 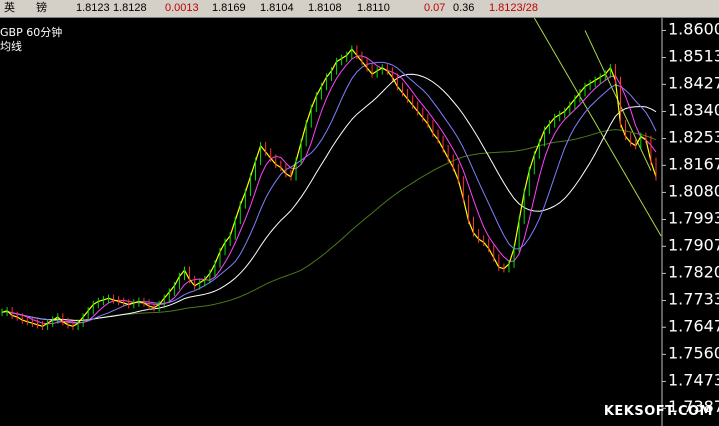 I want to click on y-tick-label: 1.7907, so click(x=693, y=244).